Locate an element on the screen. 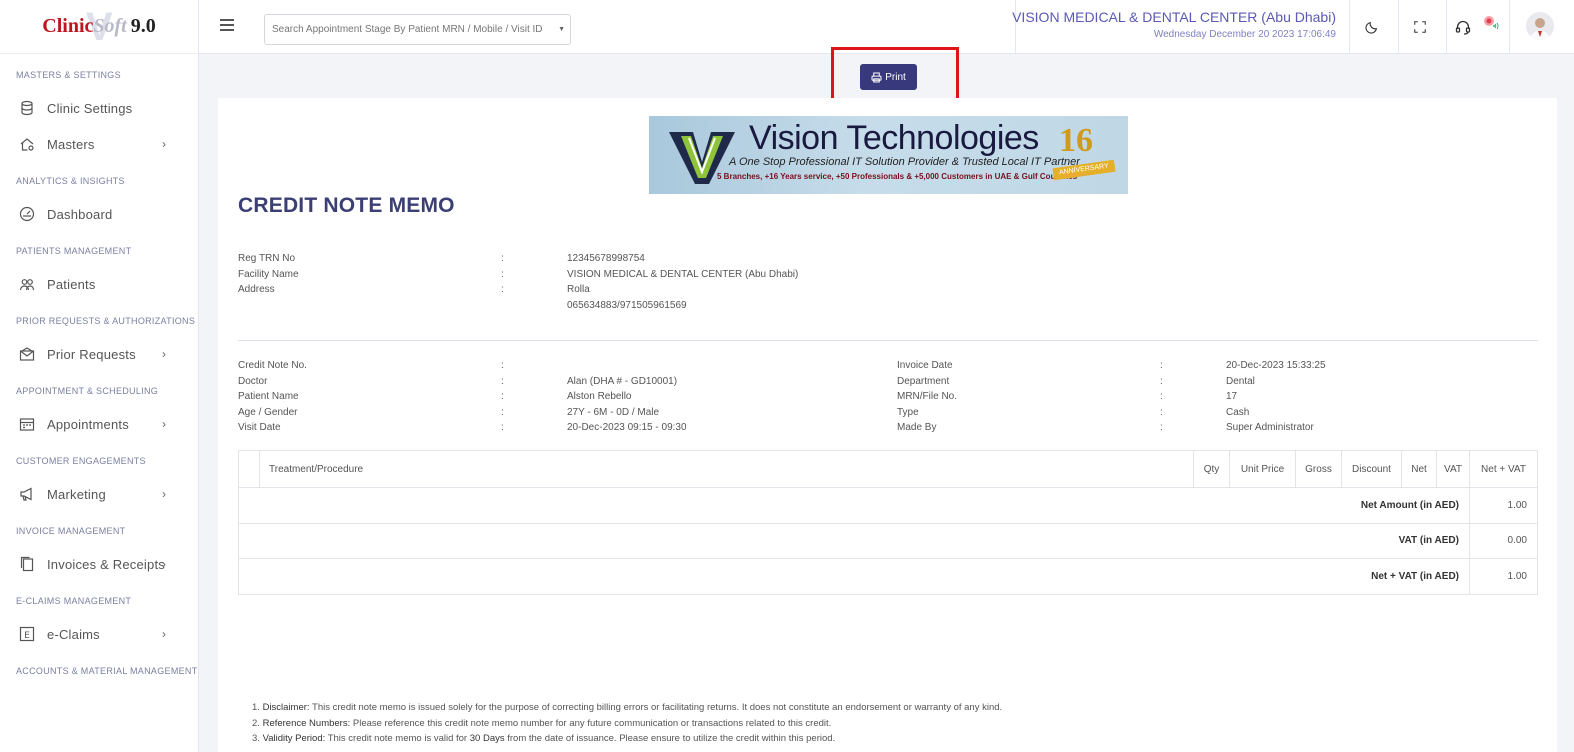 The width and height of the screenshot is (1574, 752). table-header: Net + VAT is located at coordinates (1503, 469).